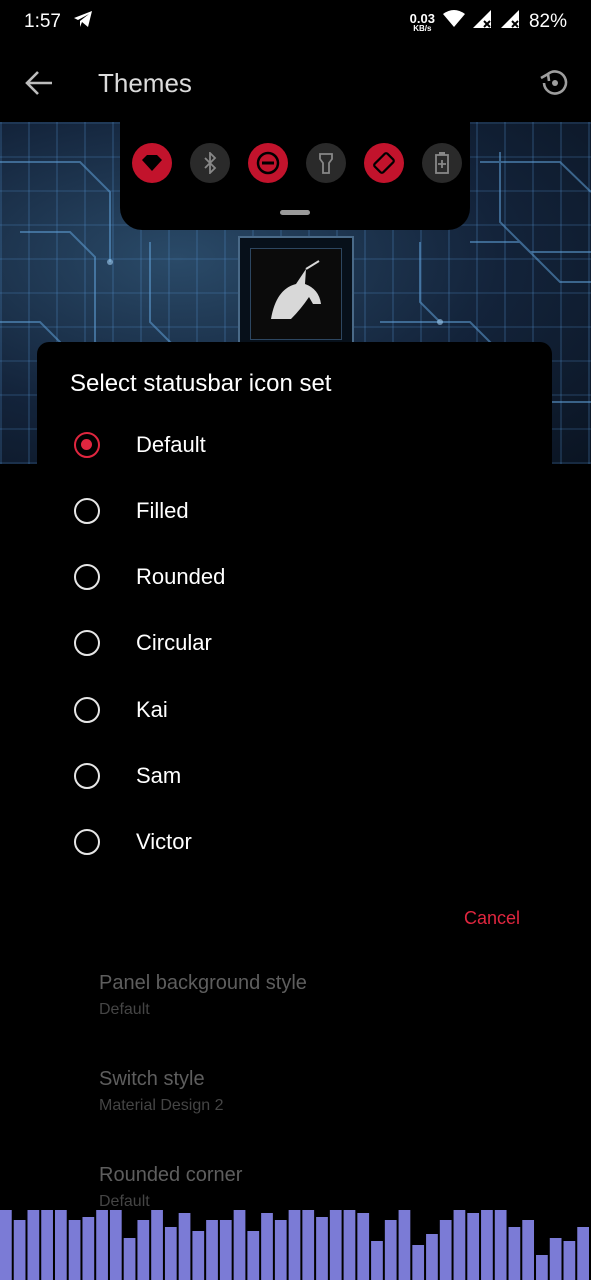  What do you see at coordinates (174, 642) in the screenshot?
I see `option-label: Circular` at bounding box center [174, 642].